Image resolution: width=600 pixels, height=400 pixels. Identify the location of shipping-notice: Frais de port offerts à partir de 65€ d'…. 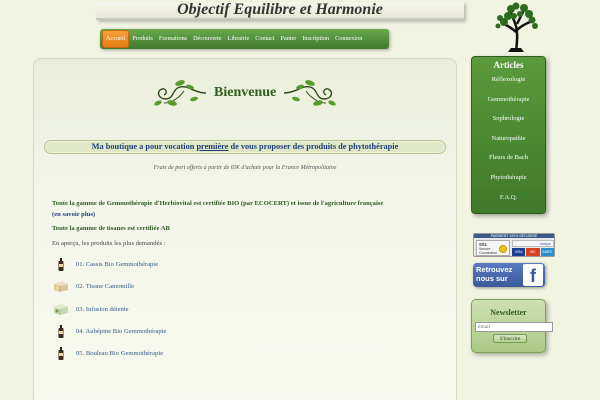
(245, 168).